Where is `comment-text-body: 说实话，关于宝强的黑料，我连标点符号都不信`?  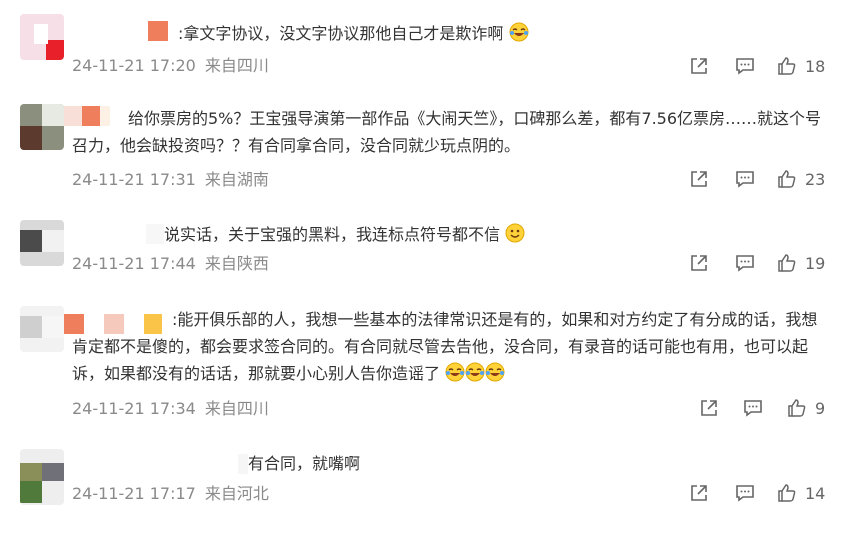 comment-text-body: 说实话，关于宝强的黑料，我连标点符号都不信 is located at coordinates (332, 234).